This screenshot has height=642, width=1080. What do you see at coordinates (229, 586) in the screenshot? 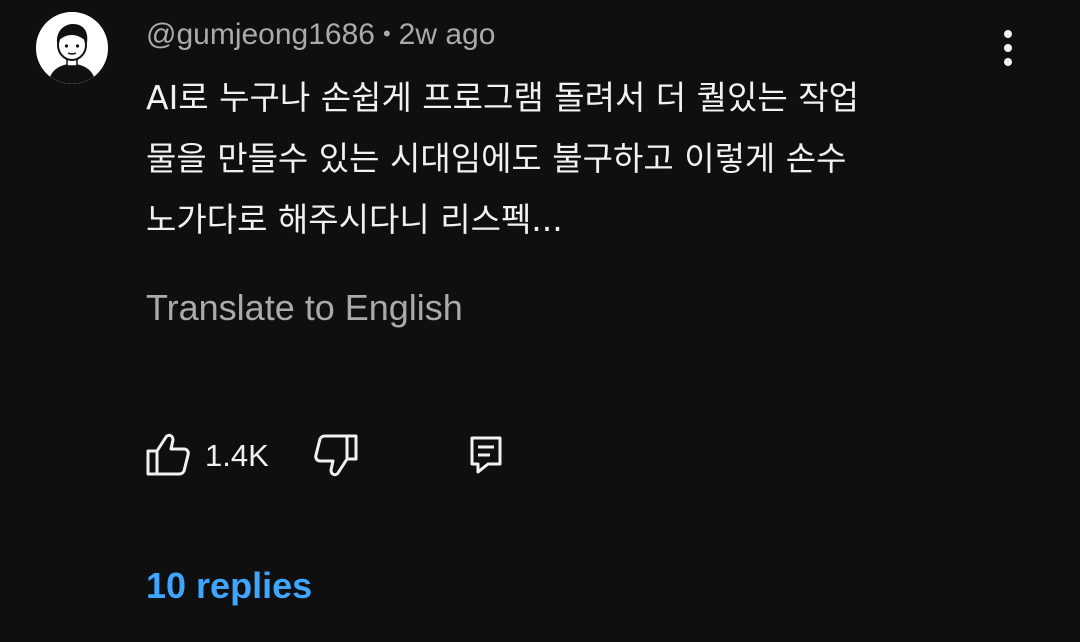
I see `view-replies-button: 10 replies` at bounding box center [229, 586].